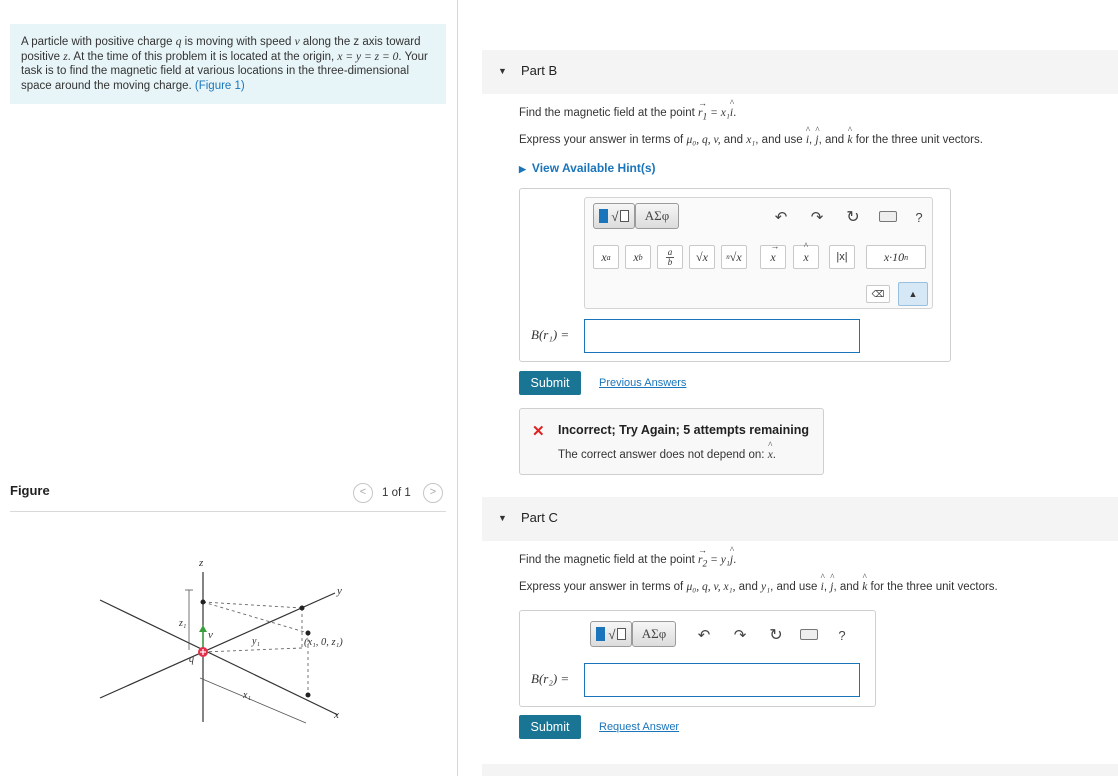 The width and height of the screenshot is (1118, 776). What do you see at coordinates (703, 140) in the screenshot?
I see `prompt-vars: μ₀, q, v,` at bounding box center [703, 140].